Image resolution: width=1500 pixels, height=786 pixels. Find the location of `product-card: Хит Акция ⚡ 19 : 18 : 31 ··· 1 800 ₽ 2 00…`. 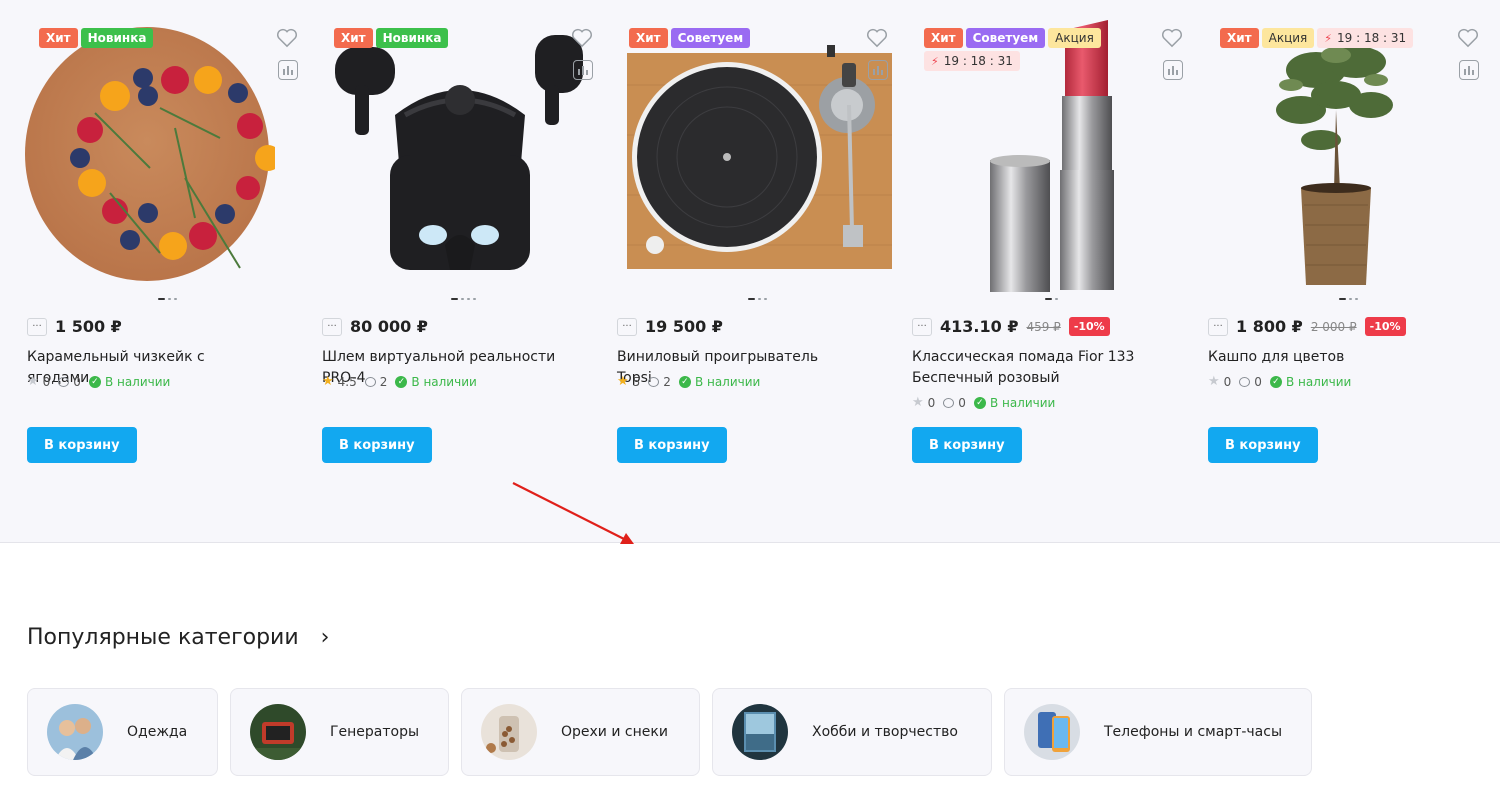

product-card: Хит Акция ⚡ 19 : 18 : 31 ··· 1 800 ₽ 2 00… is located at coordinates (1330, 271).